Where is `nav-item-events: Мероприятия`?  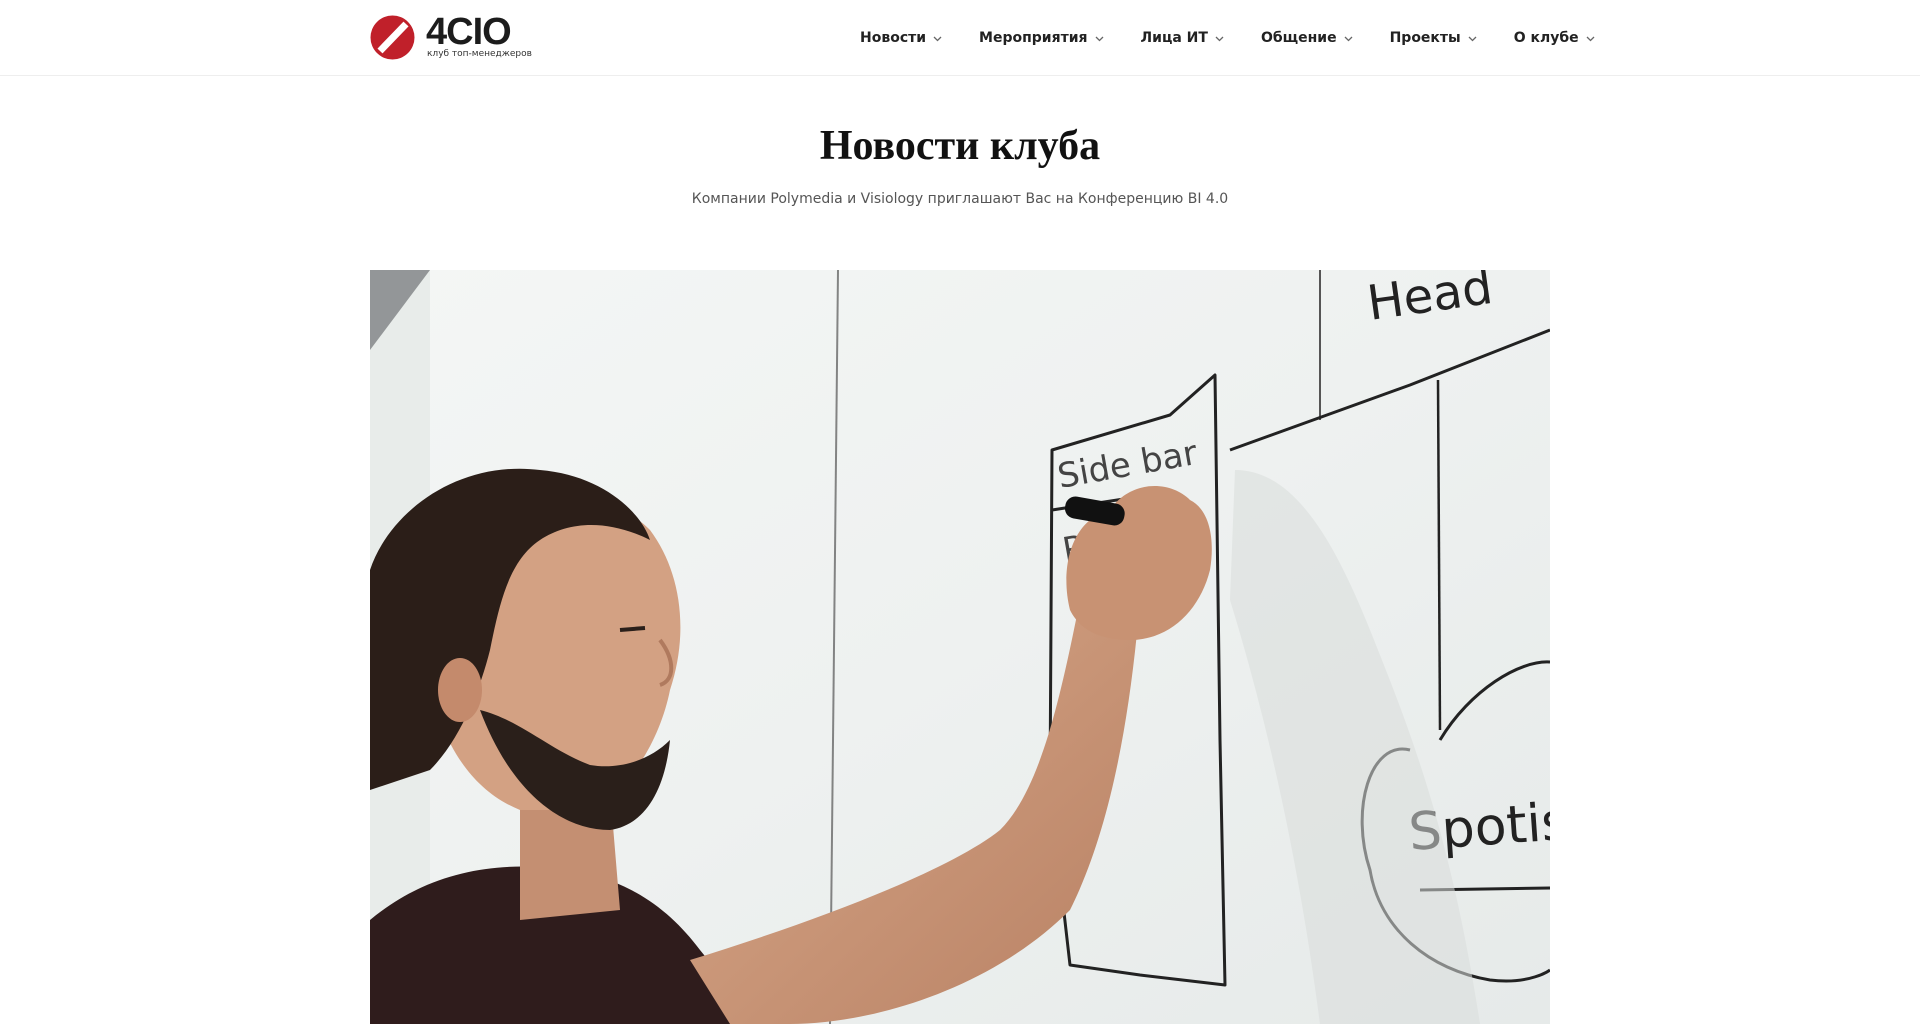
nav-item-events: Мероприятия is located at coordinates (1041, 38).